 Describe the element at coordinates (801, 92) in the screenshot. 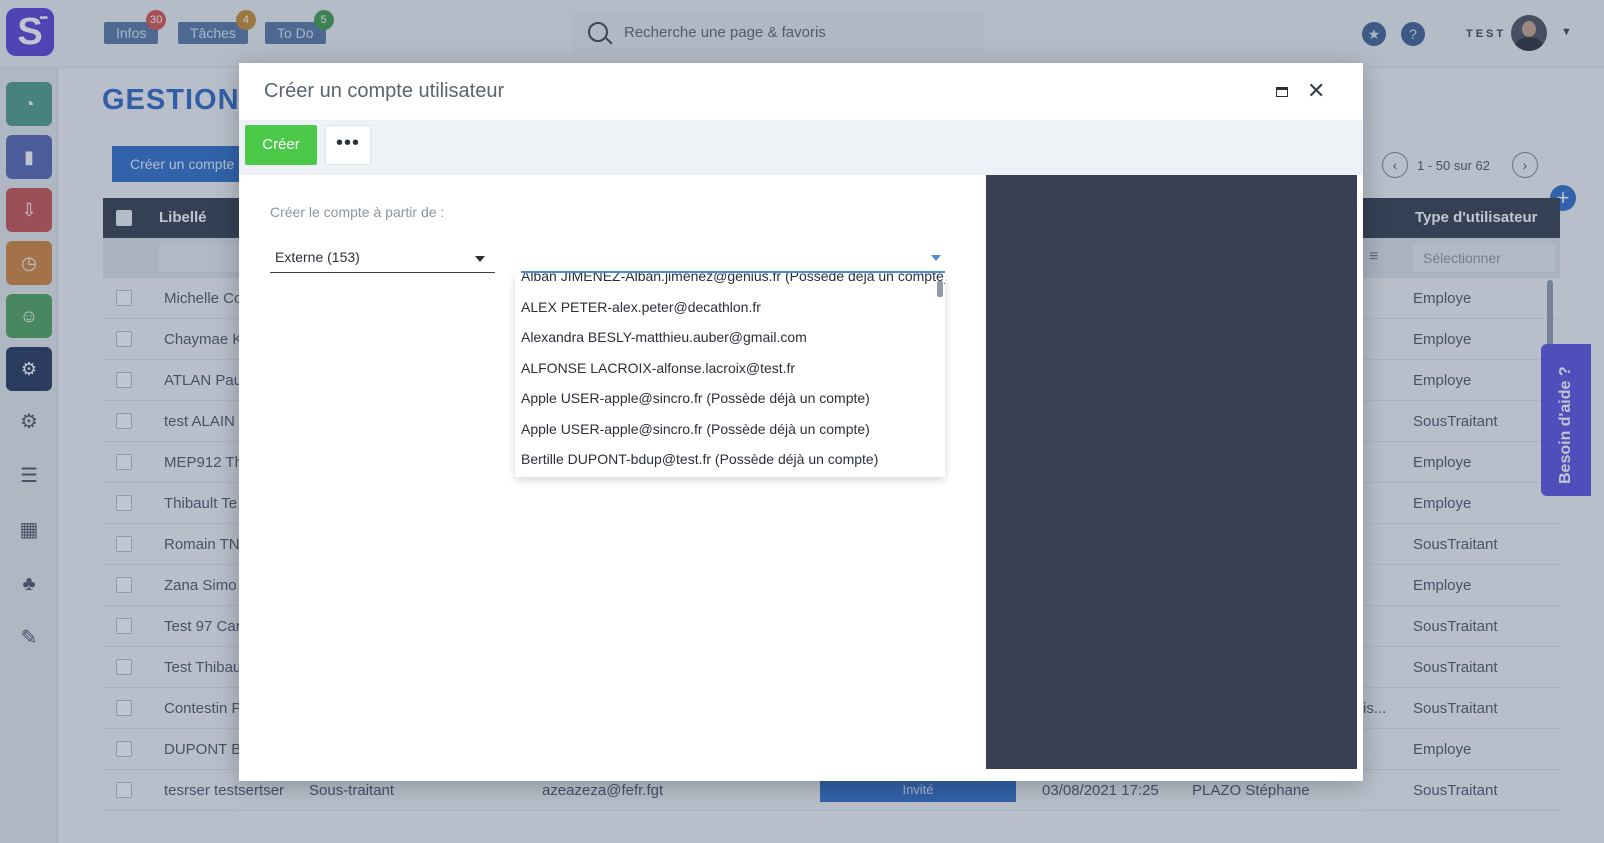

I see `modal-header: Créer un compte utilisateur ✕` at that location.